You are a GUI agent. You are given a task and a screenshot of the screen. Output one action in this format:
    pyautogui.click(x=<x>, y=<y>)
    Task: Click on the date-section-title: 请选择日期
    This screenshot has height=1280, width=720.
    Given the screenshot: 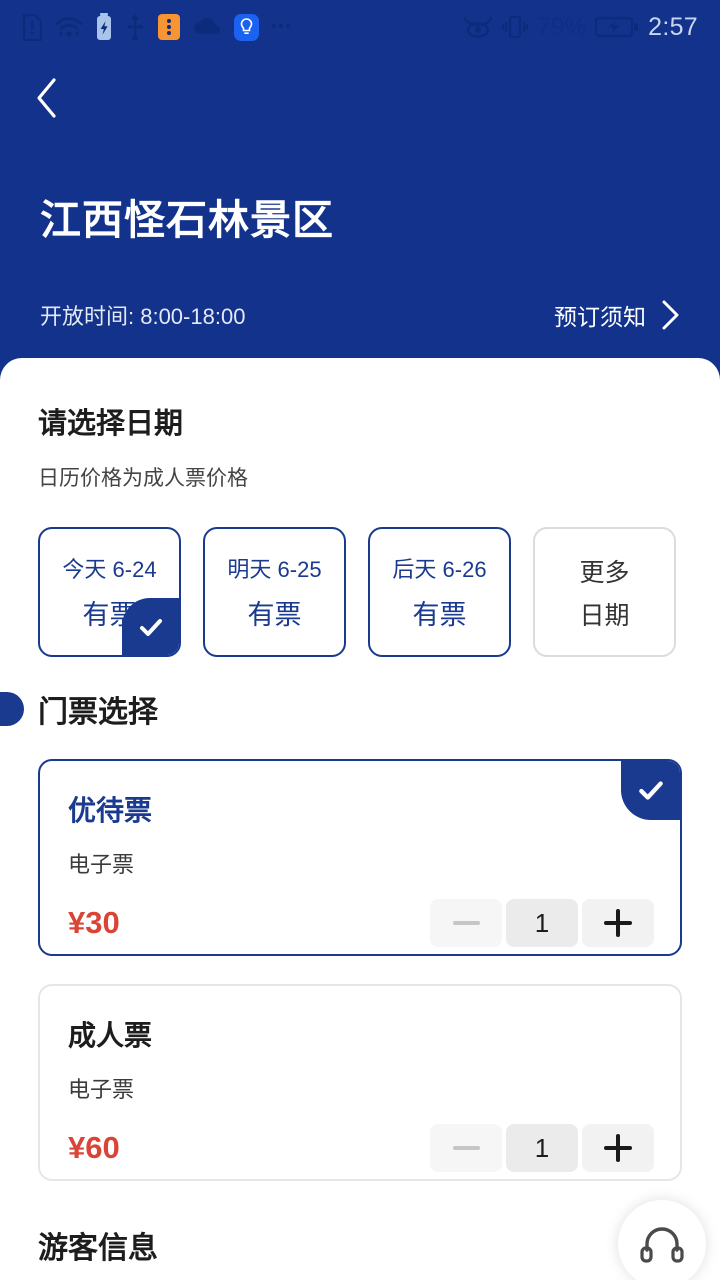 What is the action you would take?
    pyautogui.click(x=111, y=424)
    